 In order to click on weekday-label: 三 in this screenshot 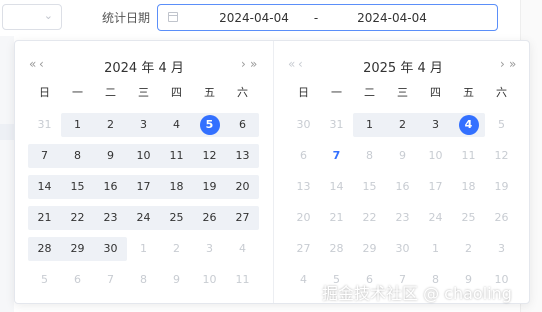, I will do `click(143, 92)`.